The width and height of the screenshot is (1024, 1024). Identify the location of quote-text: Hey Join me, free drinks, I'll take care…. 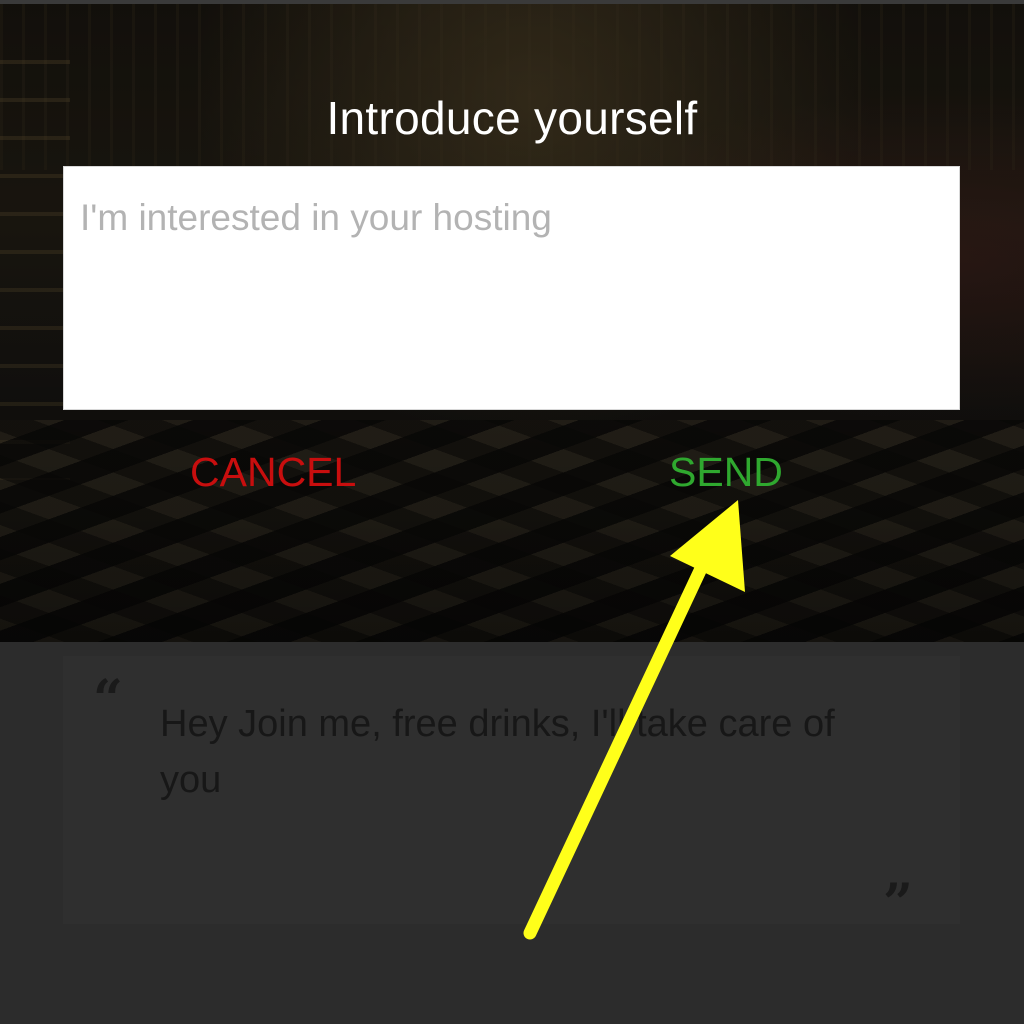
(497, 752).